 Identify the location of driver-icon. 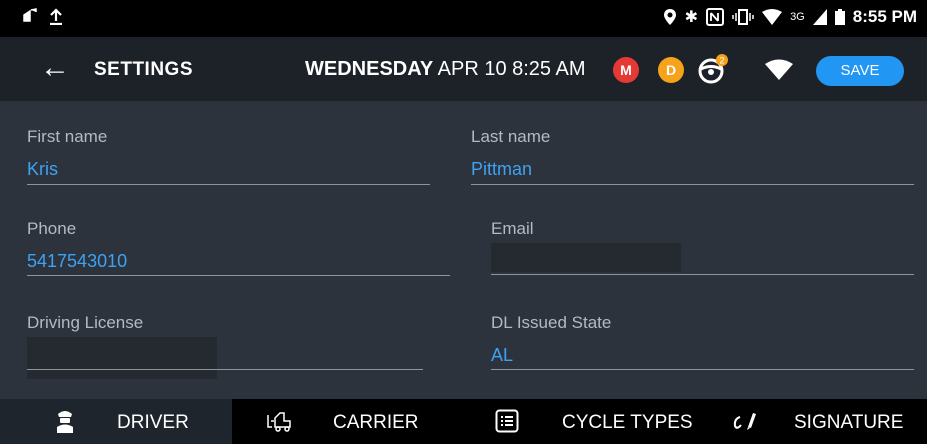
(65, 422).